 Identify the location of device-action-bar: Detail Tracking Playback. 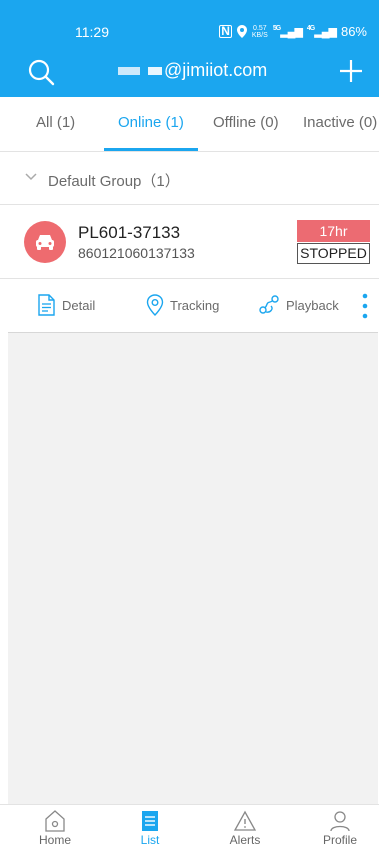
(189, 306).